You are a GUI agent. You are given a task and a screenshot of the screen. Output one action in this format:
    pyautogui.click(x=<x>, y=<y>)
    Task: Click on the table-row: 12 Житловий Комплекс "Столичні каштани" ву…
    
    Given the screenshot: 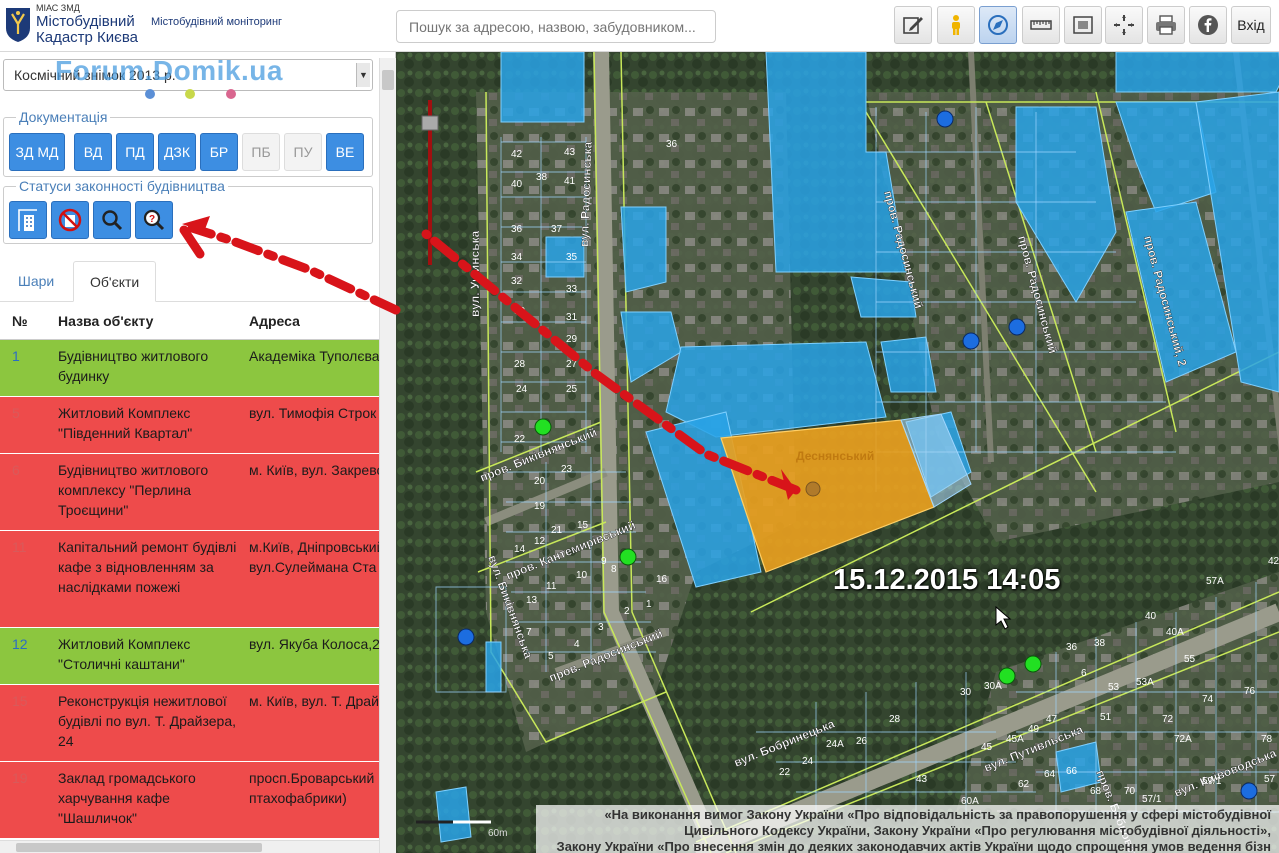 What is the action you would take?
    pyautogui.click(x=189, y=656)
    